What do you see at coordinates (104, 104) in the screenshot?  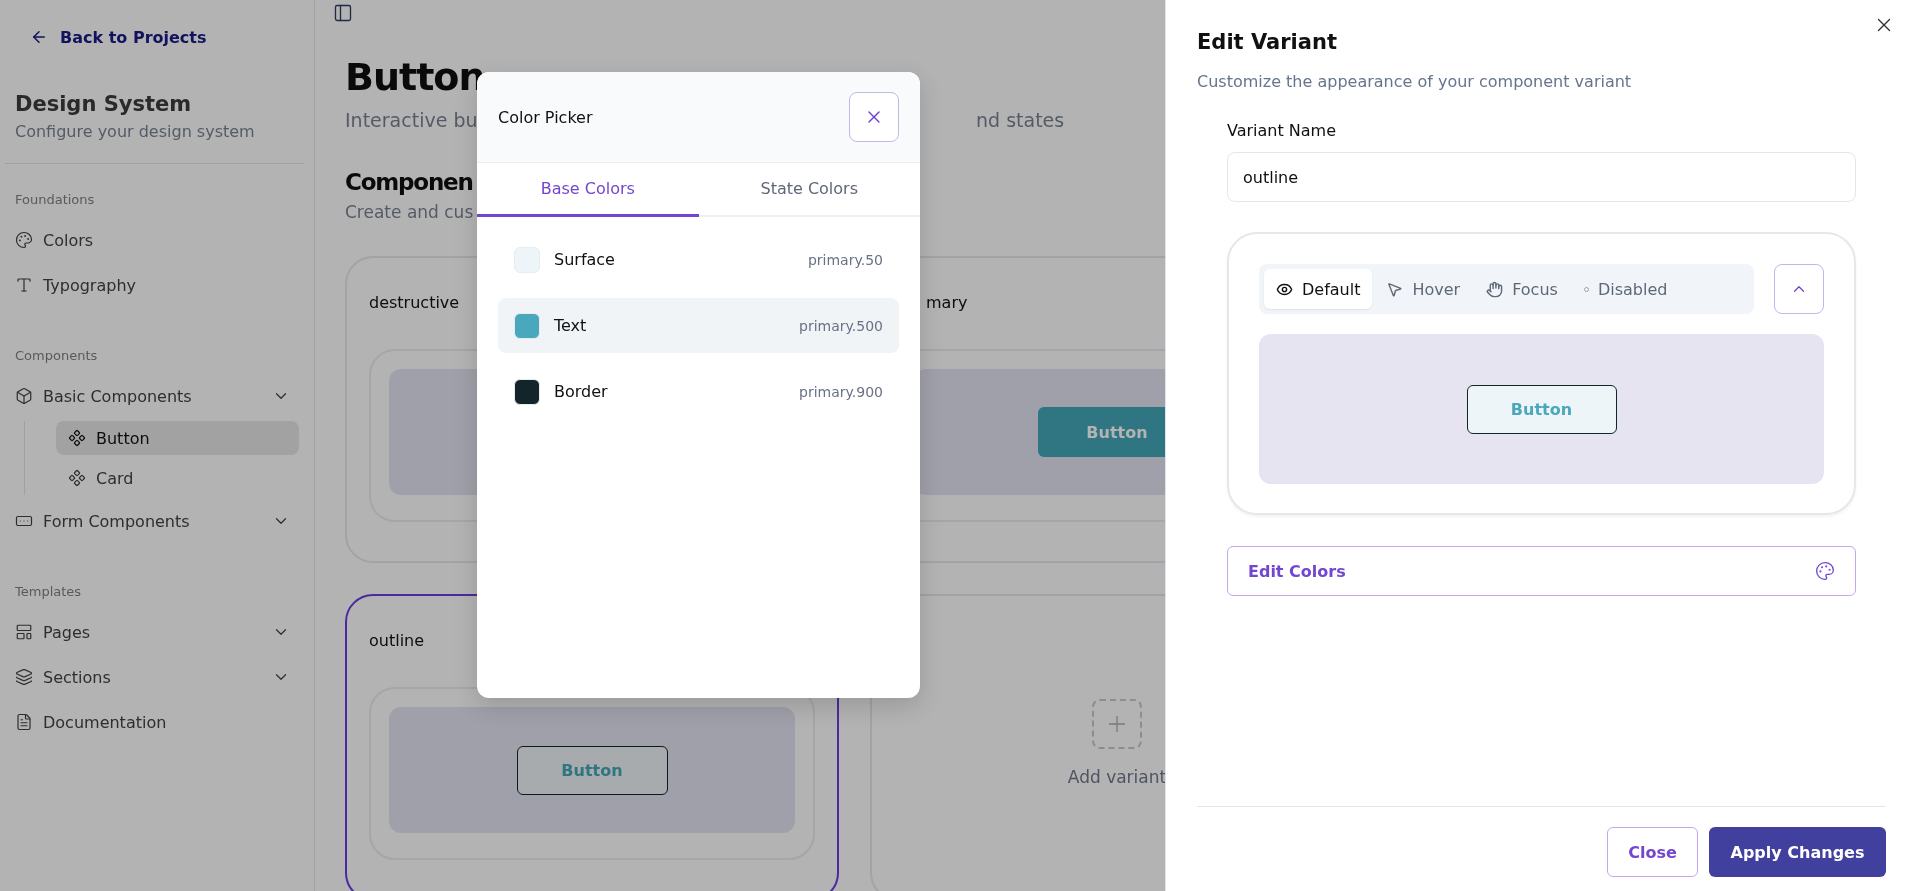 I see `sidebar-title: Design System` at bounding box center [104, 104].